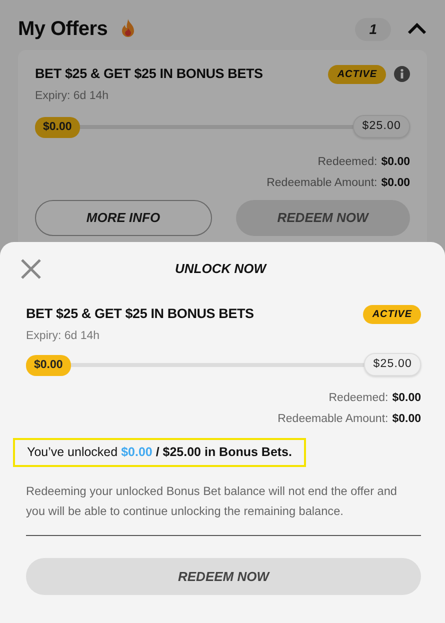  Describe the element at coordinates (31, 269) in the screenshot. I see `close-button` at that location.